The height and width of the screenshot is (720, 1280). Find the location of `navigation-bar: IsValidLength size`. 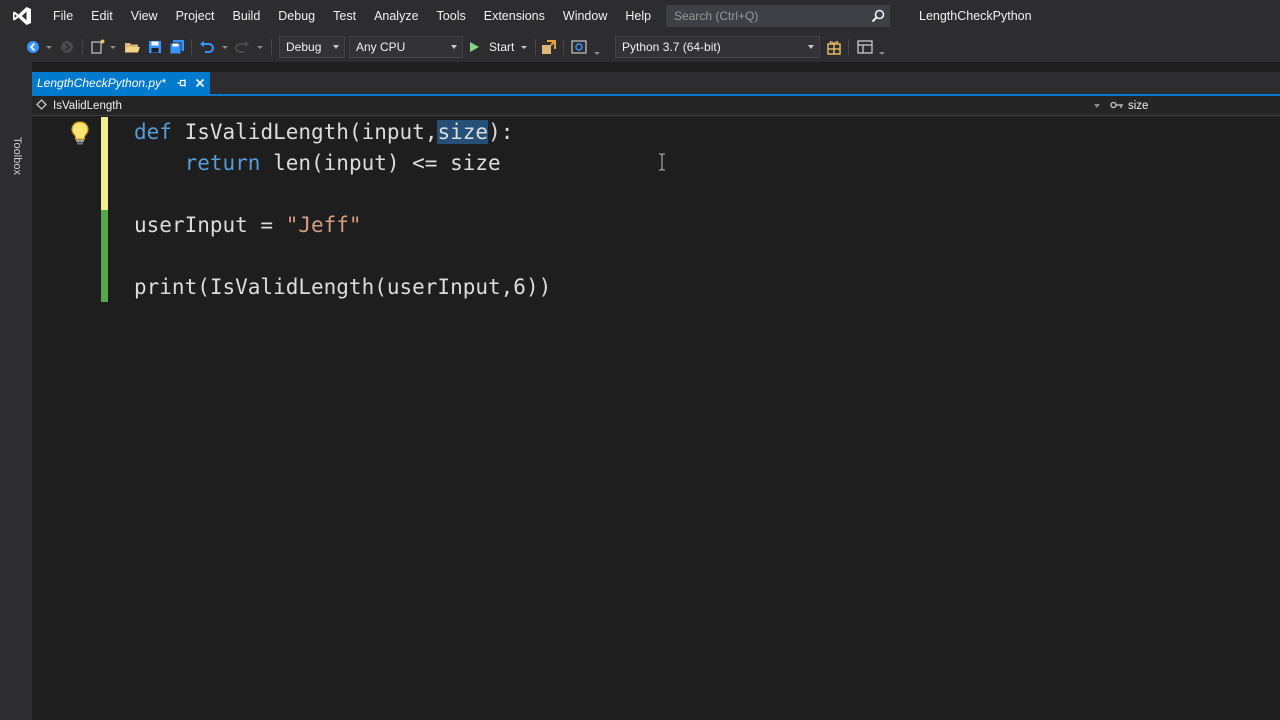

navigation-bar: IsValidLength size is located at coordinates (656, 106).